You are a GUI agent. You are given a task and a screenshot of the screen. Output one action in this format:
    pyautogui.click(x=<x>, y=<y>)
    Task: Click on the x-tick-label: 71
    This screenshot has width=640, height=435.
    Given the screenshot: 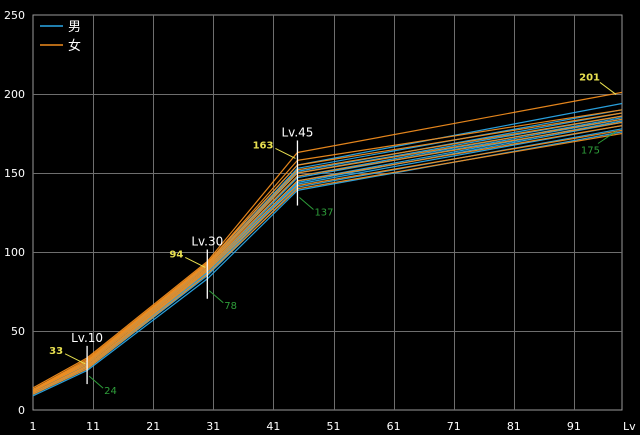 What is the action you would take?
    pyautogui.click(x=454, y=426)
    